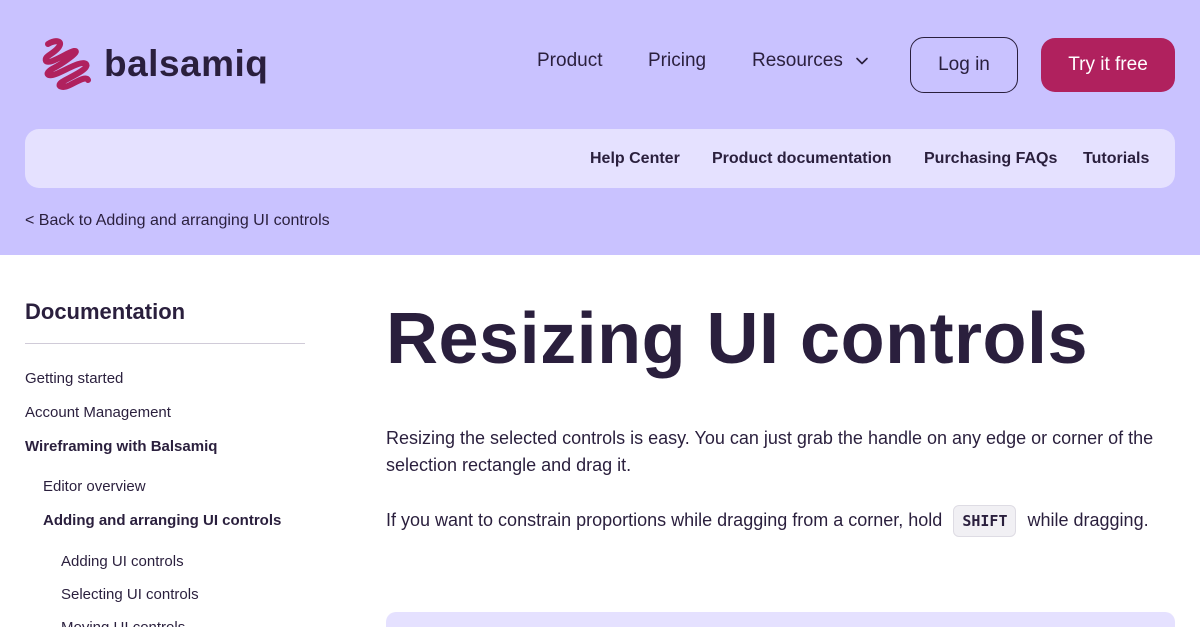  I want to click on balsamiq-scribble-icon, so click(66, 64).